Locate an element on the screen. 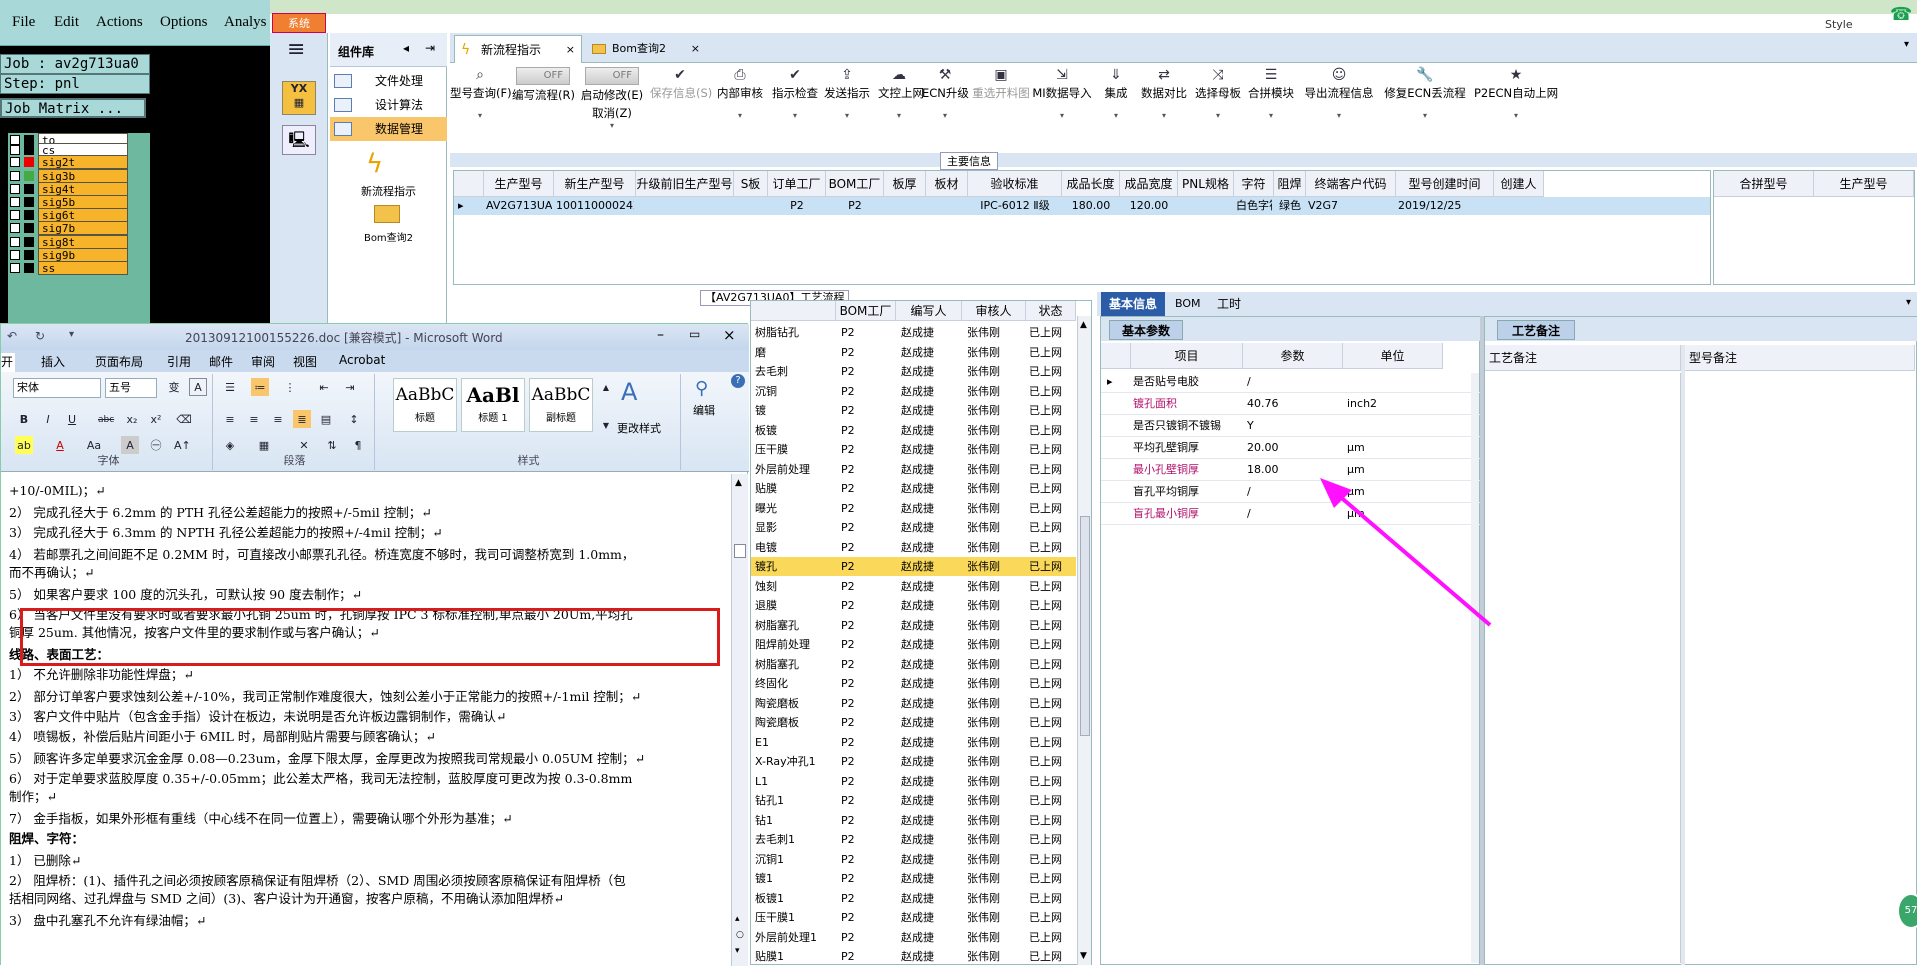 The width and height of the screenshot is (1917, 966). font-name-select: 宋体 is located at coordinates (57, 388).